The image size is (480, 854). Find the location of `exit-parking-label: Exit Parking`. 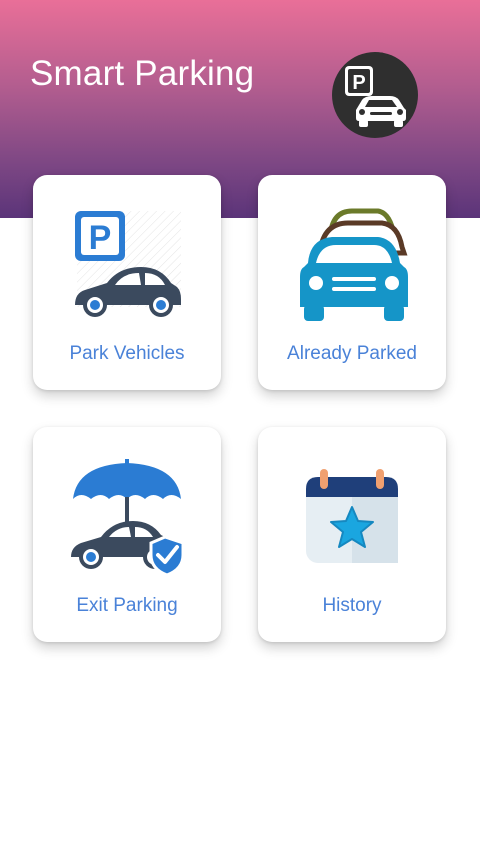

exit-parking-label: Exit Parking is located at coordinates (127, 605).